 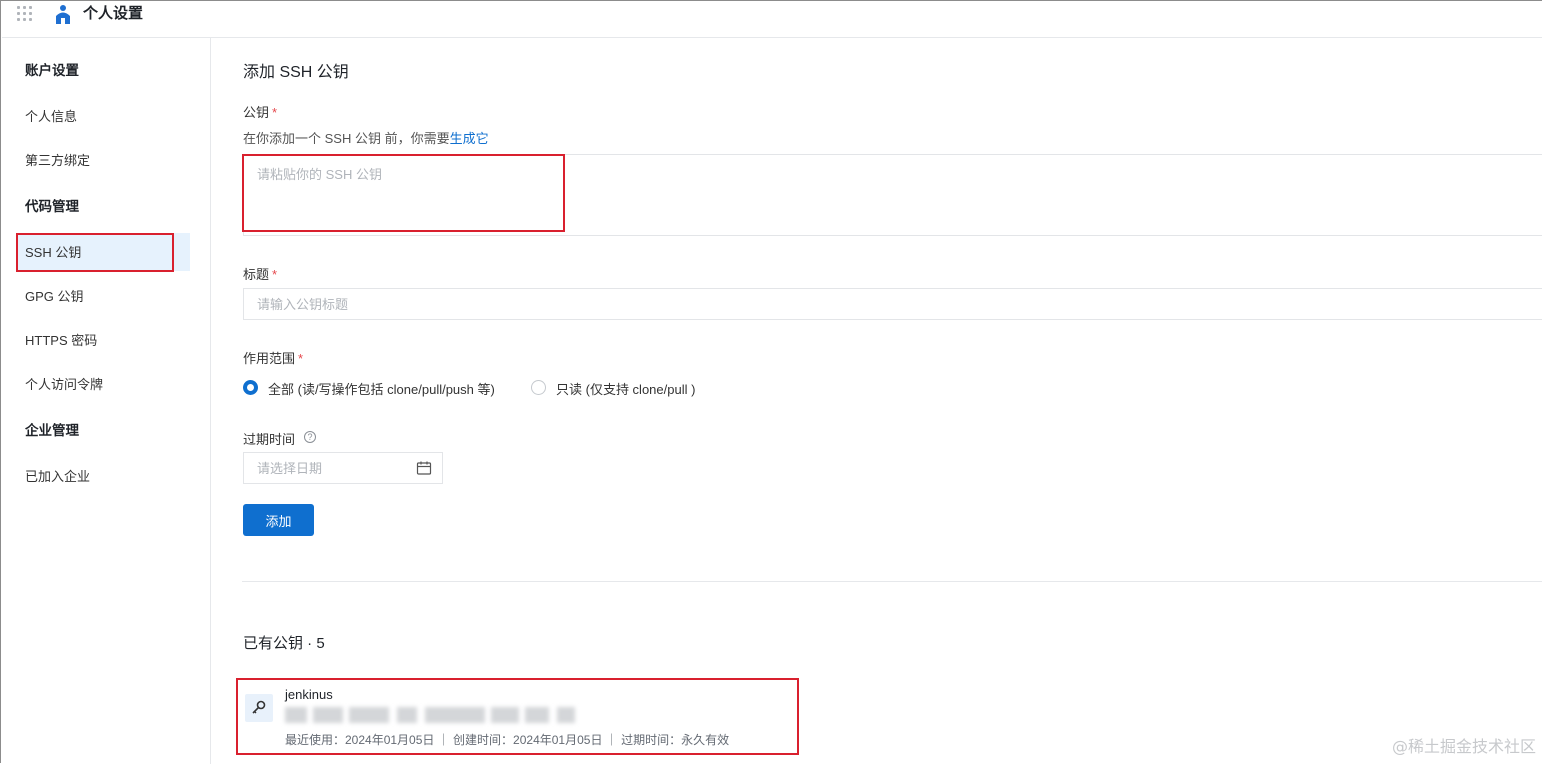 I want to click on expiry-date-input, so click(x=328, y=468).